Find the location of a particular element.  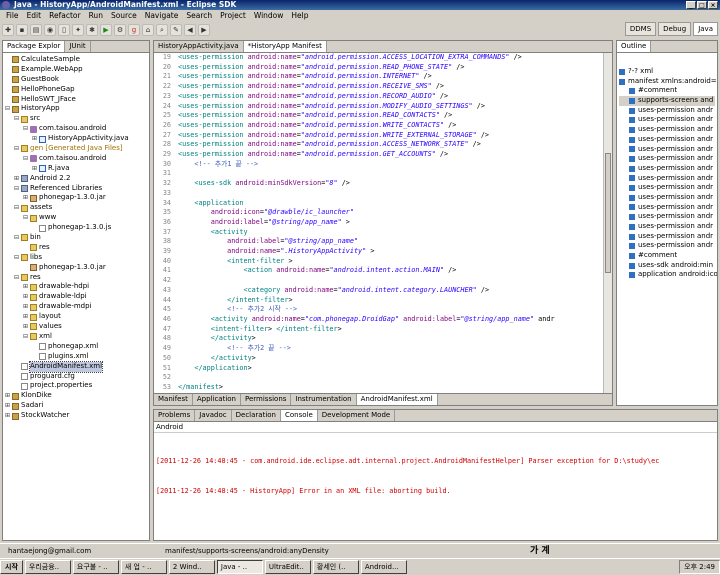

perspective-ddms: DDMS is located at coordinates (640, 29).